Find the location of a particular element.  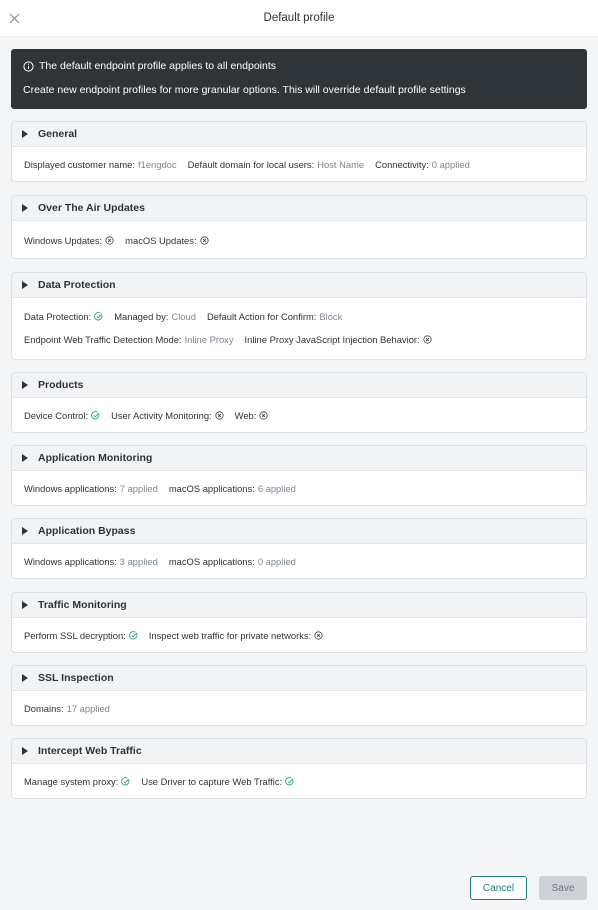

setting-label: Default domain for local users: is located at coordinates (251, 164).